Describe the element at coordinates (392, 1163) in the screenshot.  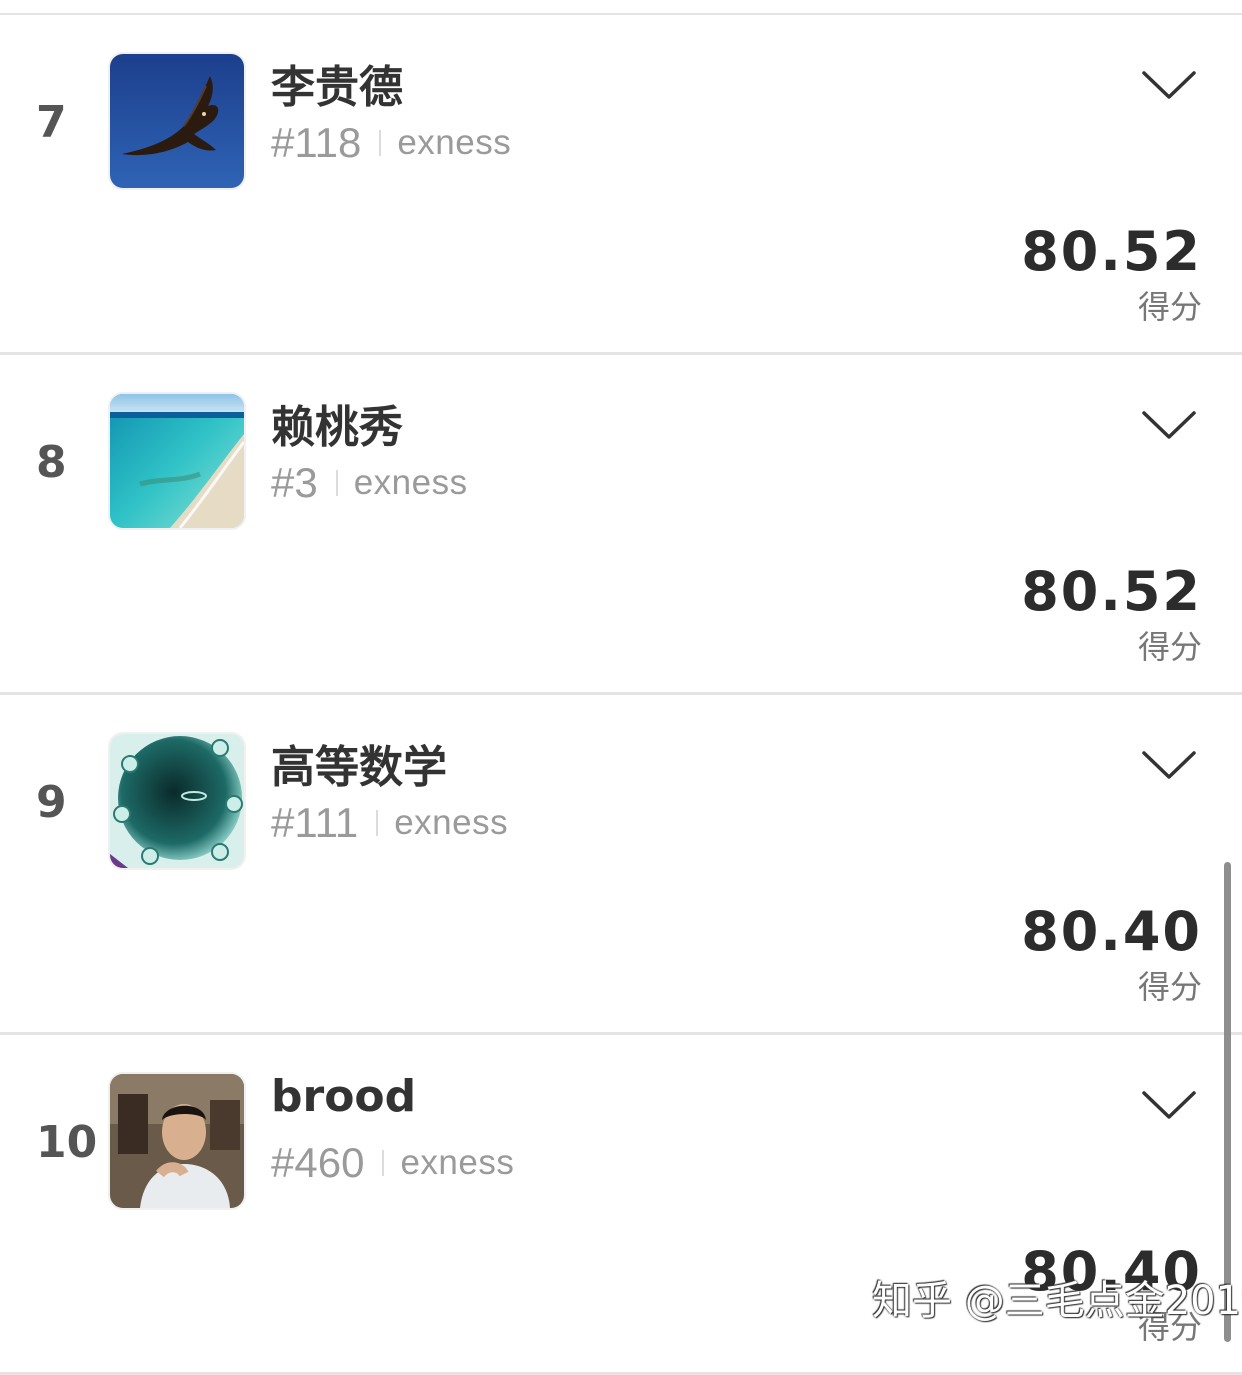
I see `account-meta: #460 exness` at that location.